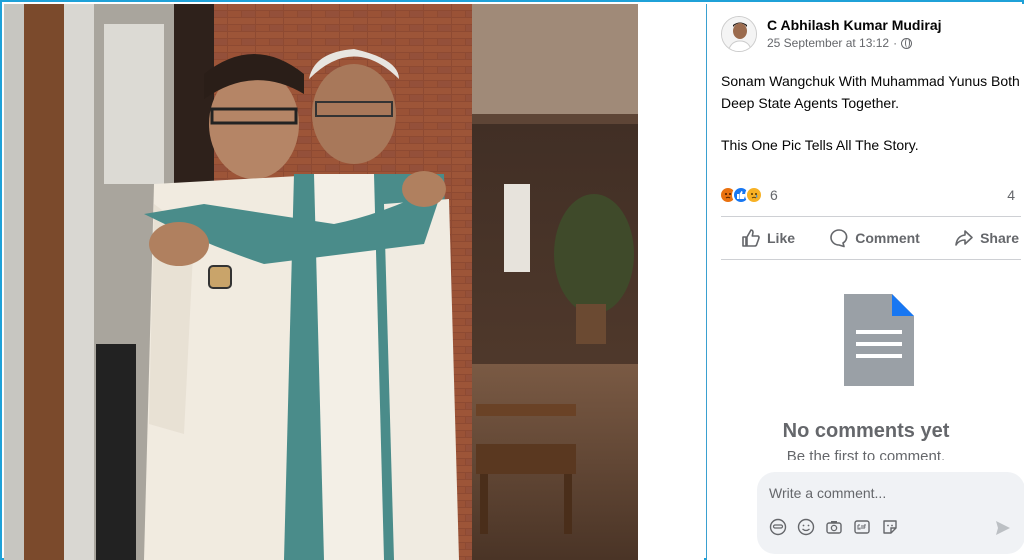 This screenshot has height=560, width=1024. Describe the element at coordinates (866, 454) in the screenshot. I see `empty-comments-subtitle: Be the first to comment.` at that location.